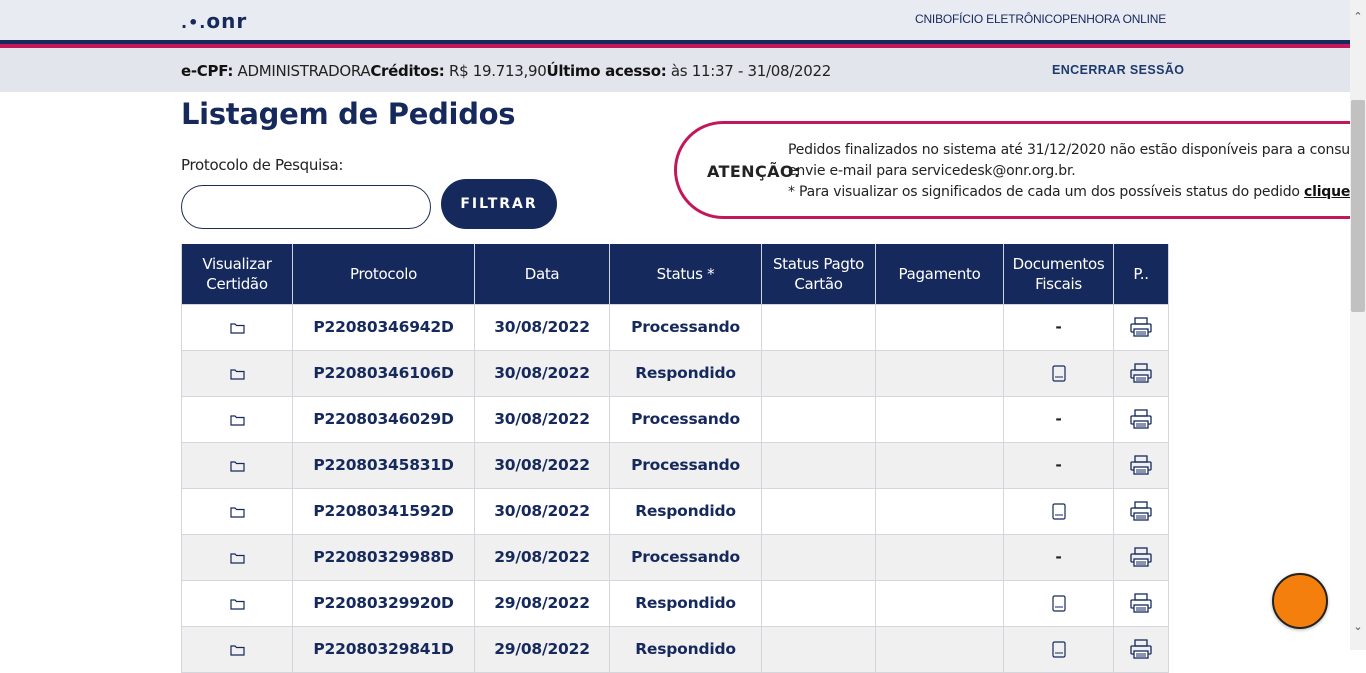 Image resolution: width=1366 pixels, height=673 pixels. Describe the element at coordinates (1358, 627) in the screenshot. I see `scroll-down-icon: ⌄` at that location.